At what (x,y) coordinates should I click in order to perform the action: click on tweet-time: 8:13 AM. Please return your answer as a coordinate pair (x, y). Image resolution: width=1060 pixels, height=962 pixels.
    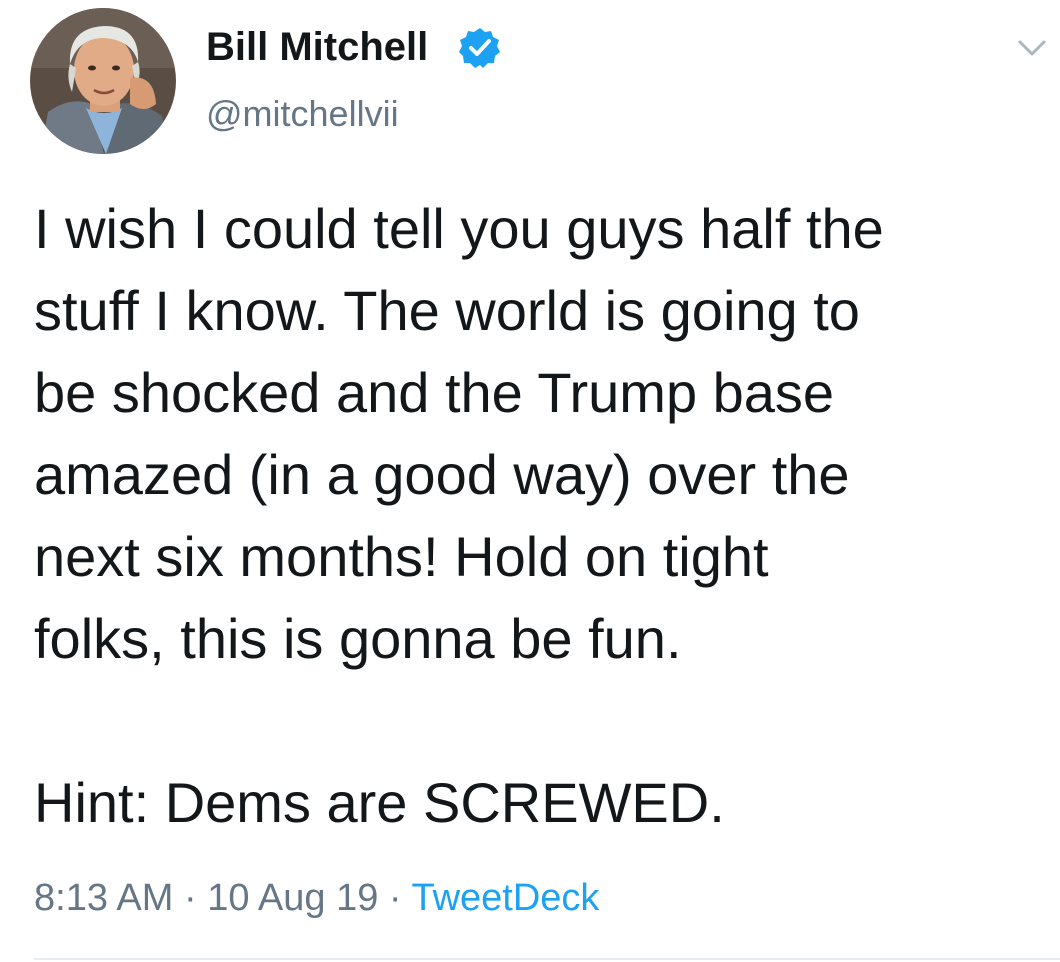
    Looking at the image, I should click on (103, 898).